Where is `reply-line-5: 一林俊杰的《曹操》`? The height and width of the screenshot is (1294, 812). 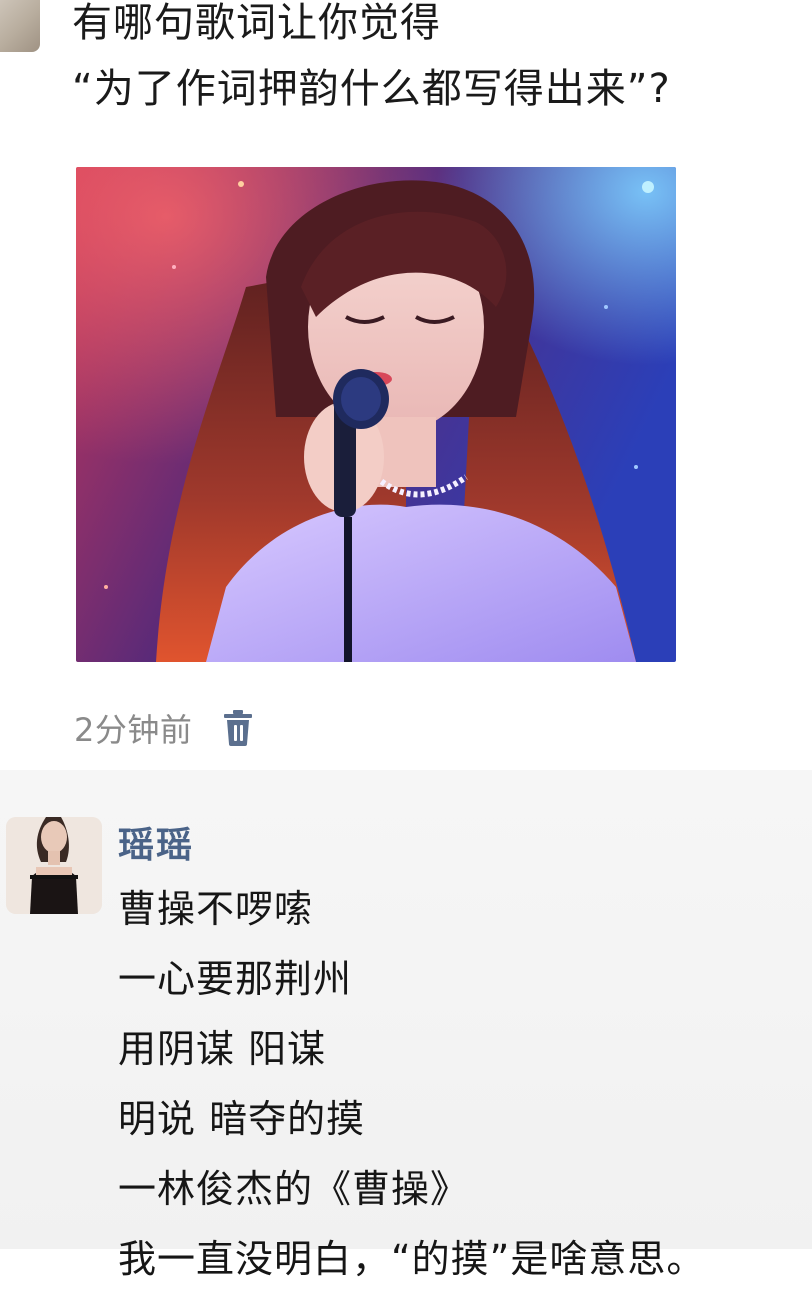 reply-line-5: 一林俊杰的《曹操》 is located at coordinates (294, 1189).